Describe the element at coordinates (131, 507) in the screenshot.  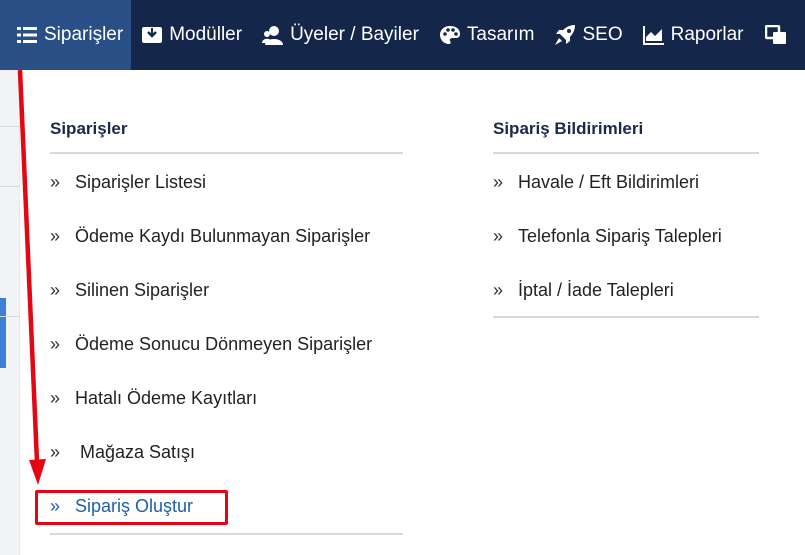
I see `annotation-highlight-box` at that location.